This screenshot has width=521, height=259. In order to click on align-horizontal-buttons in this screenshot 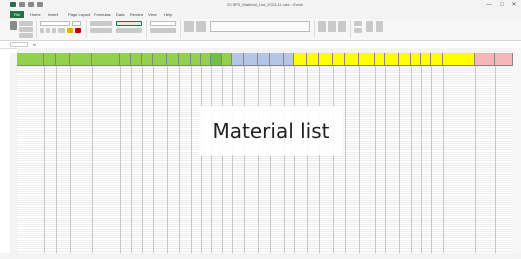, I will do `click(101, 30)`.